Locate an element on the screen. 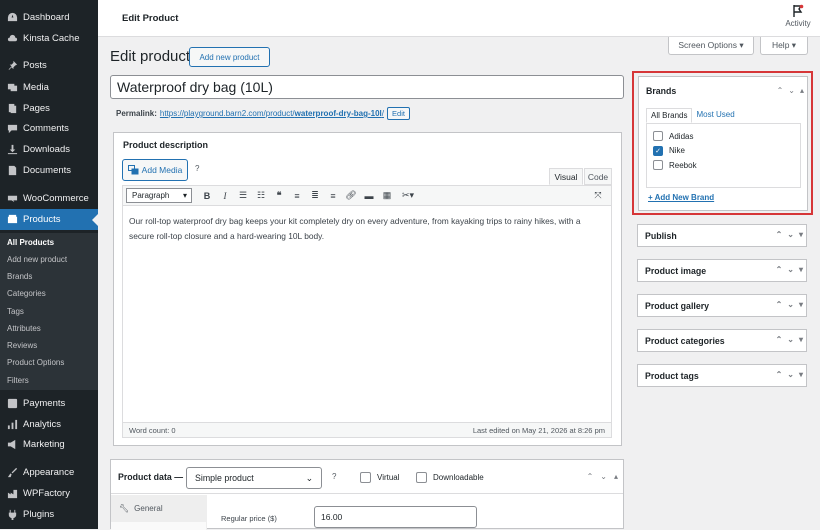  menu-item-posts: Posts is located at coordinates (49, 65).